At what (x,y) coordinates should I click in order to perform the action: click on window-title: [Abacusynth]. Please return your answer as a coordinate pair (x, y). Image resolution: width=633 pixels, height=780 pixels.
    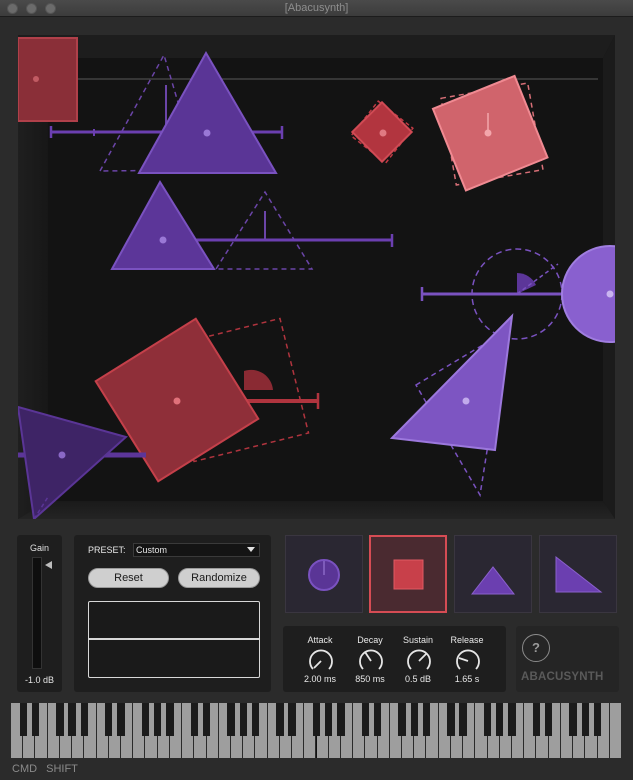
    Looking at the image, I should click on (316, 8).